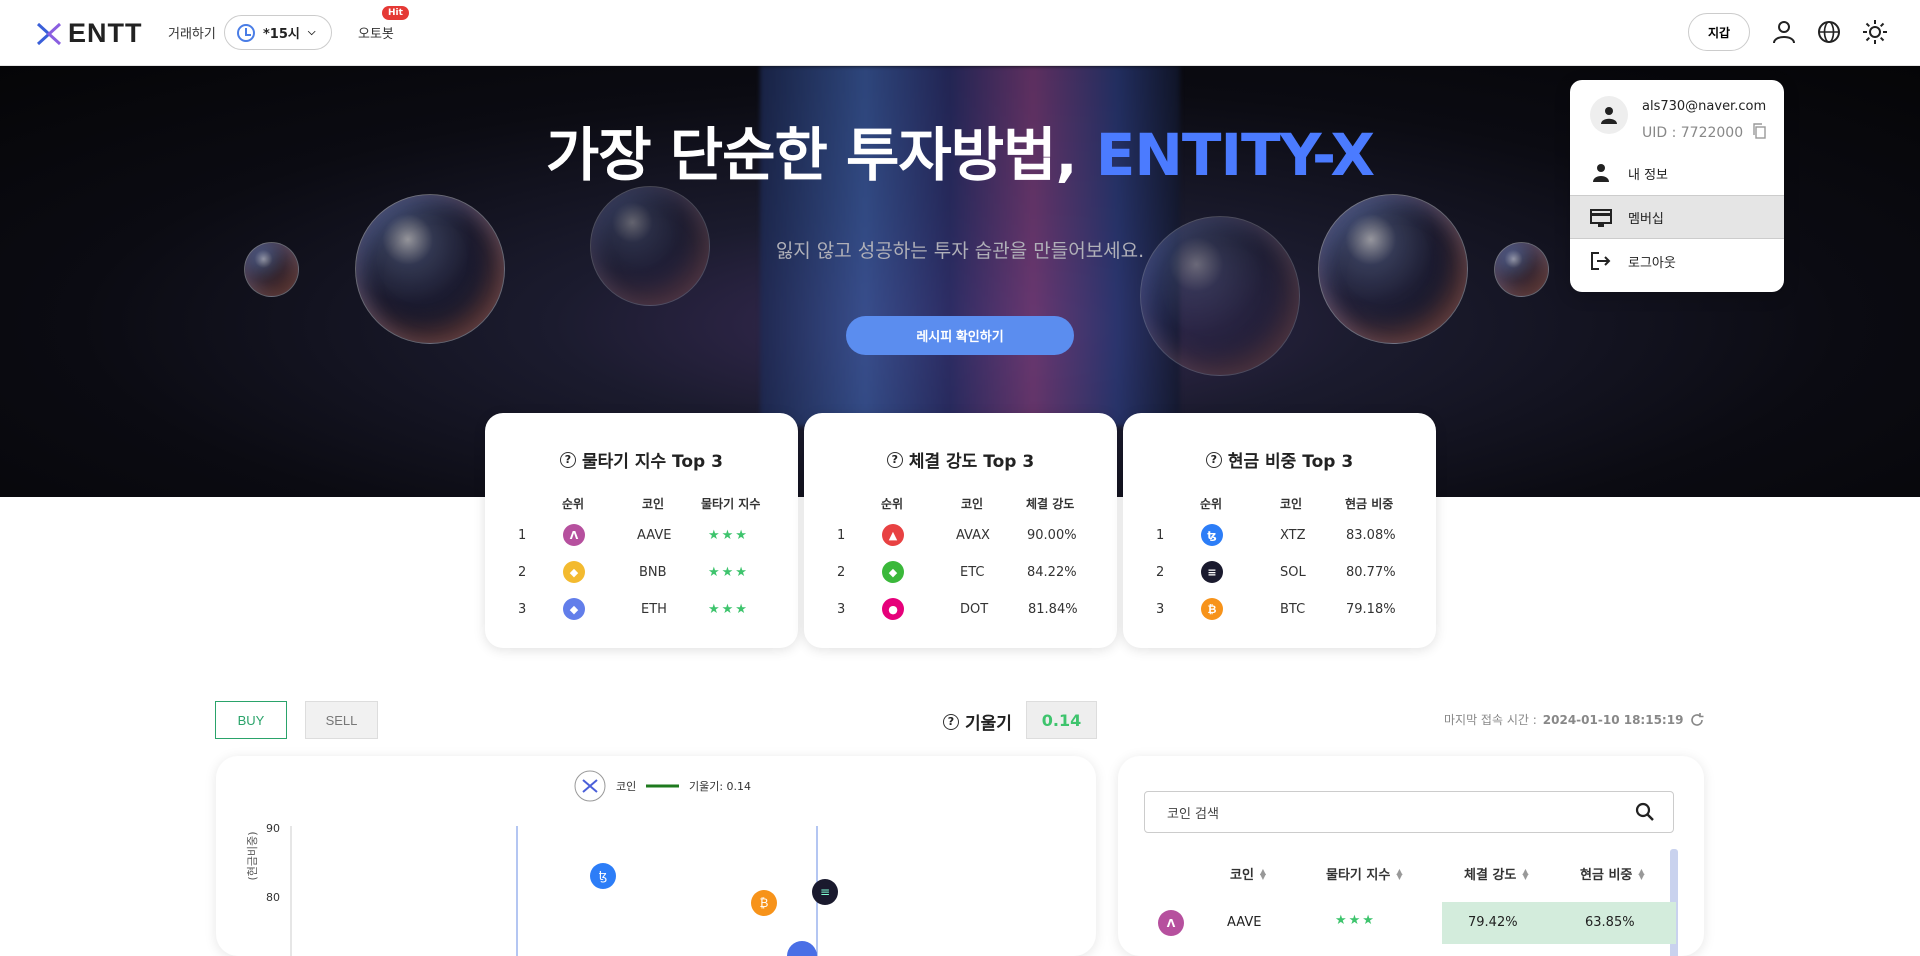 Image resolution: width=1920 pixels, height=956 pixels. I want to click on card-title-text: 현금 비중 Top 3, so click(1290, 462).